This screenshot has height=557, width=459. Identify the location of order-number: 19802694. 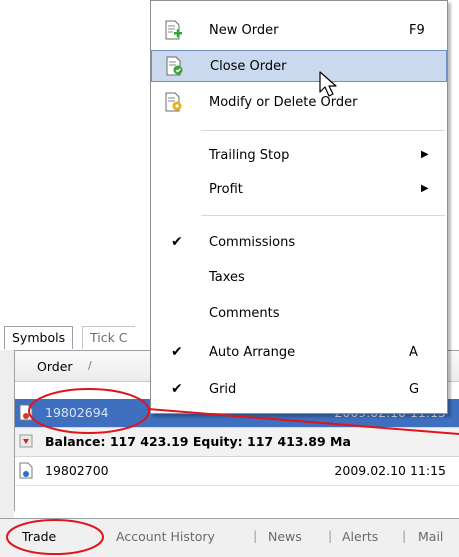
(77, 412).